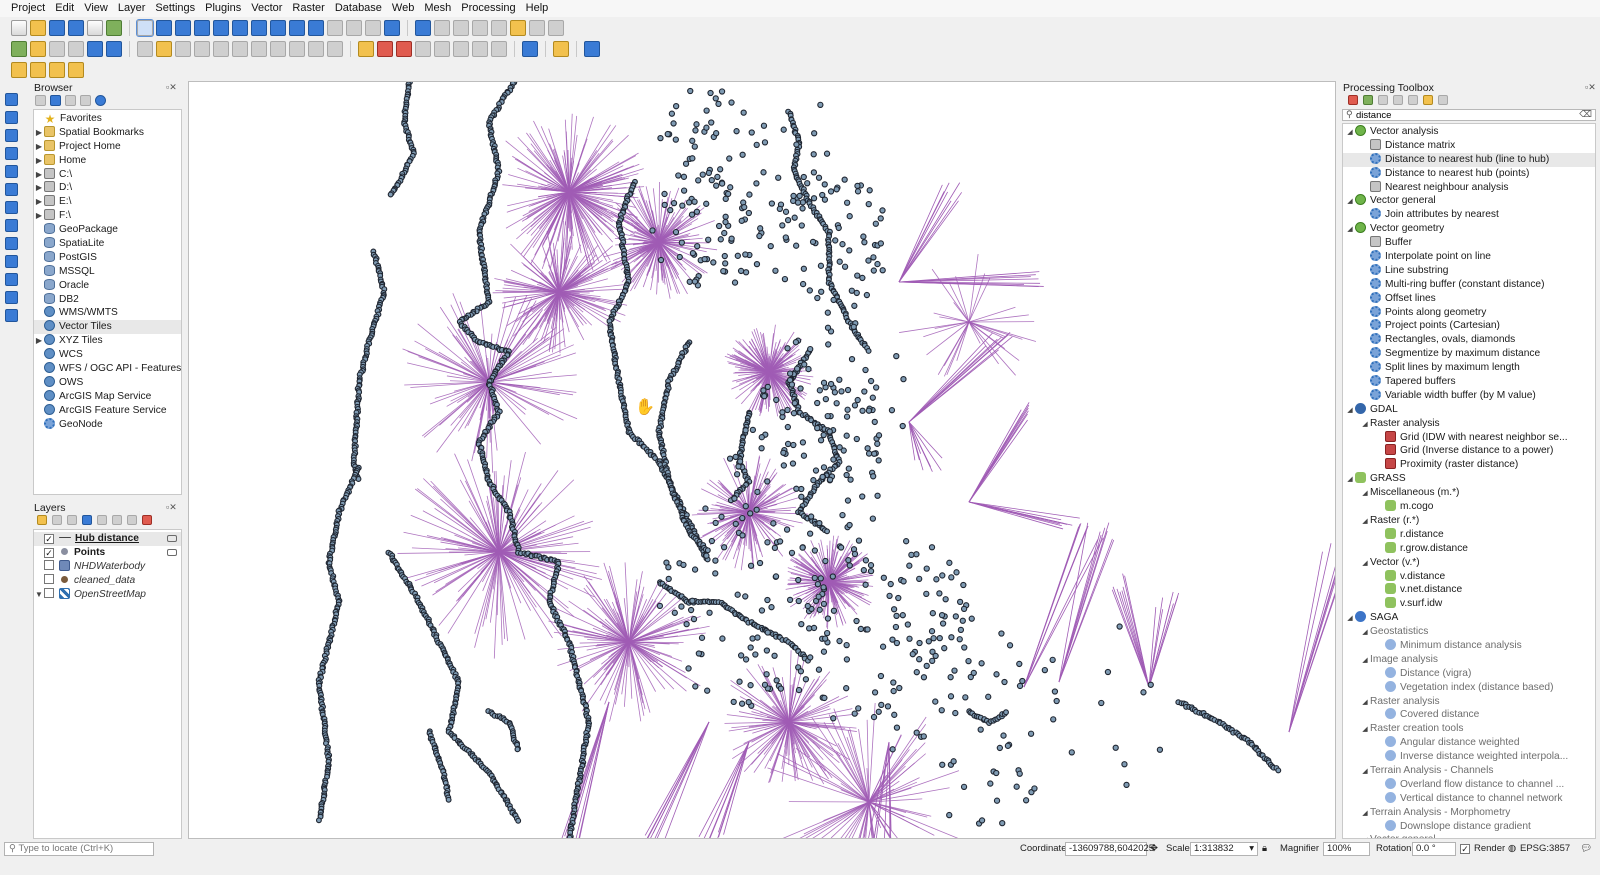 Image resolution: width=1600 pixels, height=875 pixels. What do you see at coordinates (107, 244) in the screenshot?
I see `browser-item: SpatiaLite` at bounding box center [107, 244].